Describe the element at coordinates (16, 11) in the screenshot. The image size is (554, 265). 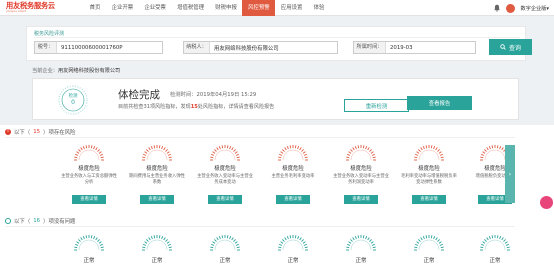
I see `logo-subtext: yonyou cloud` at that location.